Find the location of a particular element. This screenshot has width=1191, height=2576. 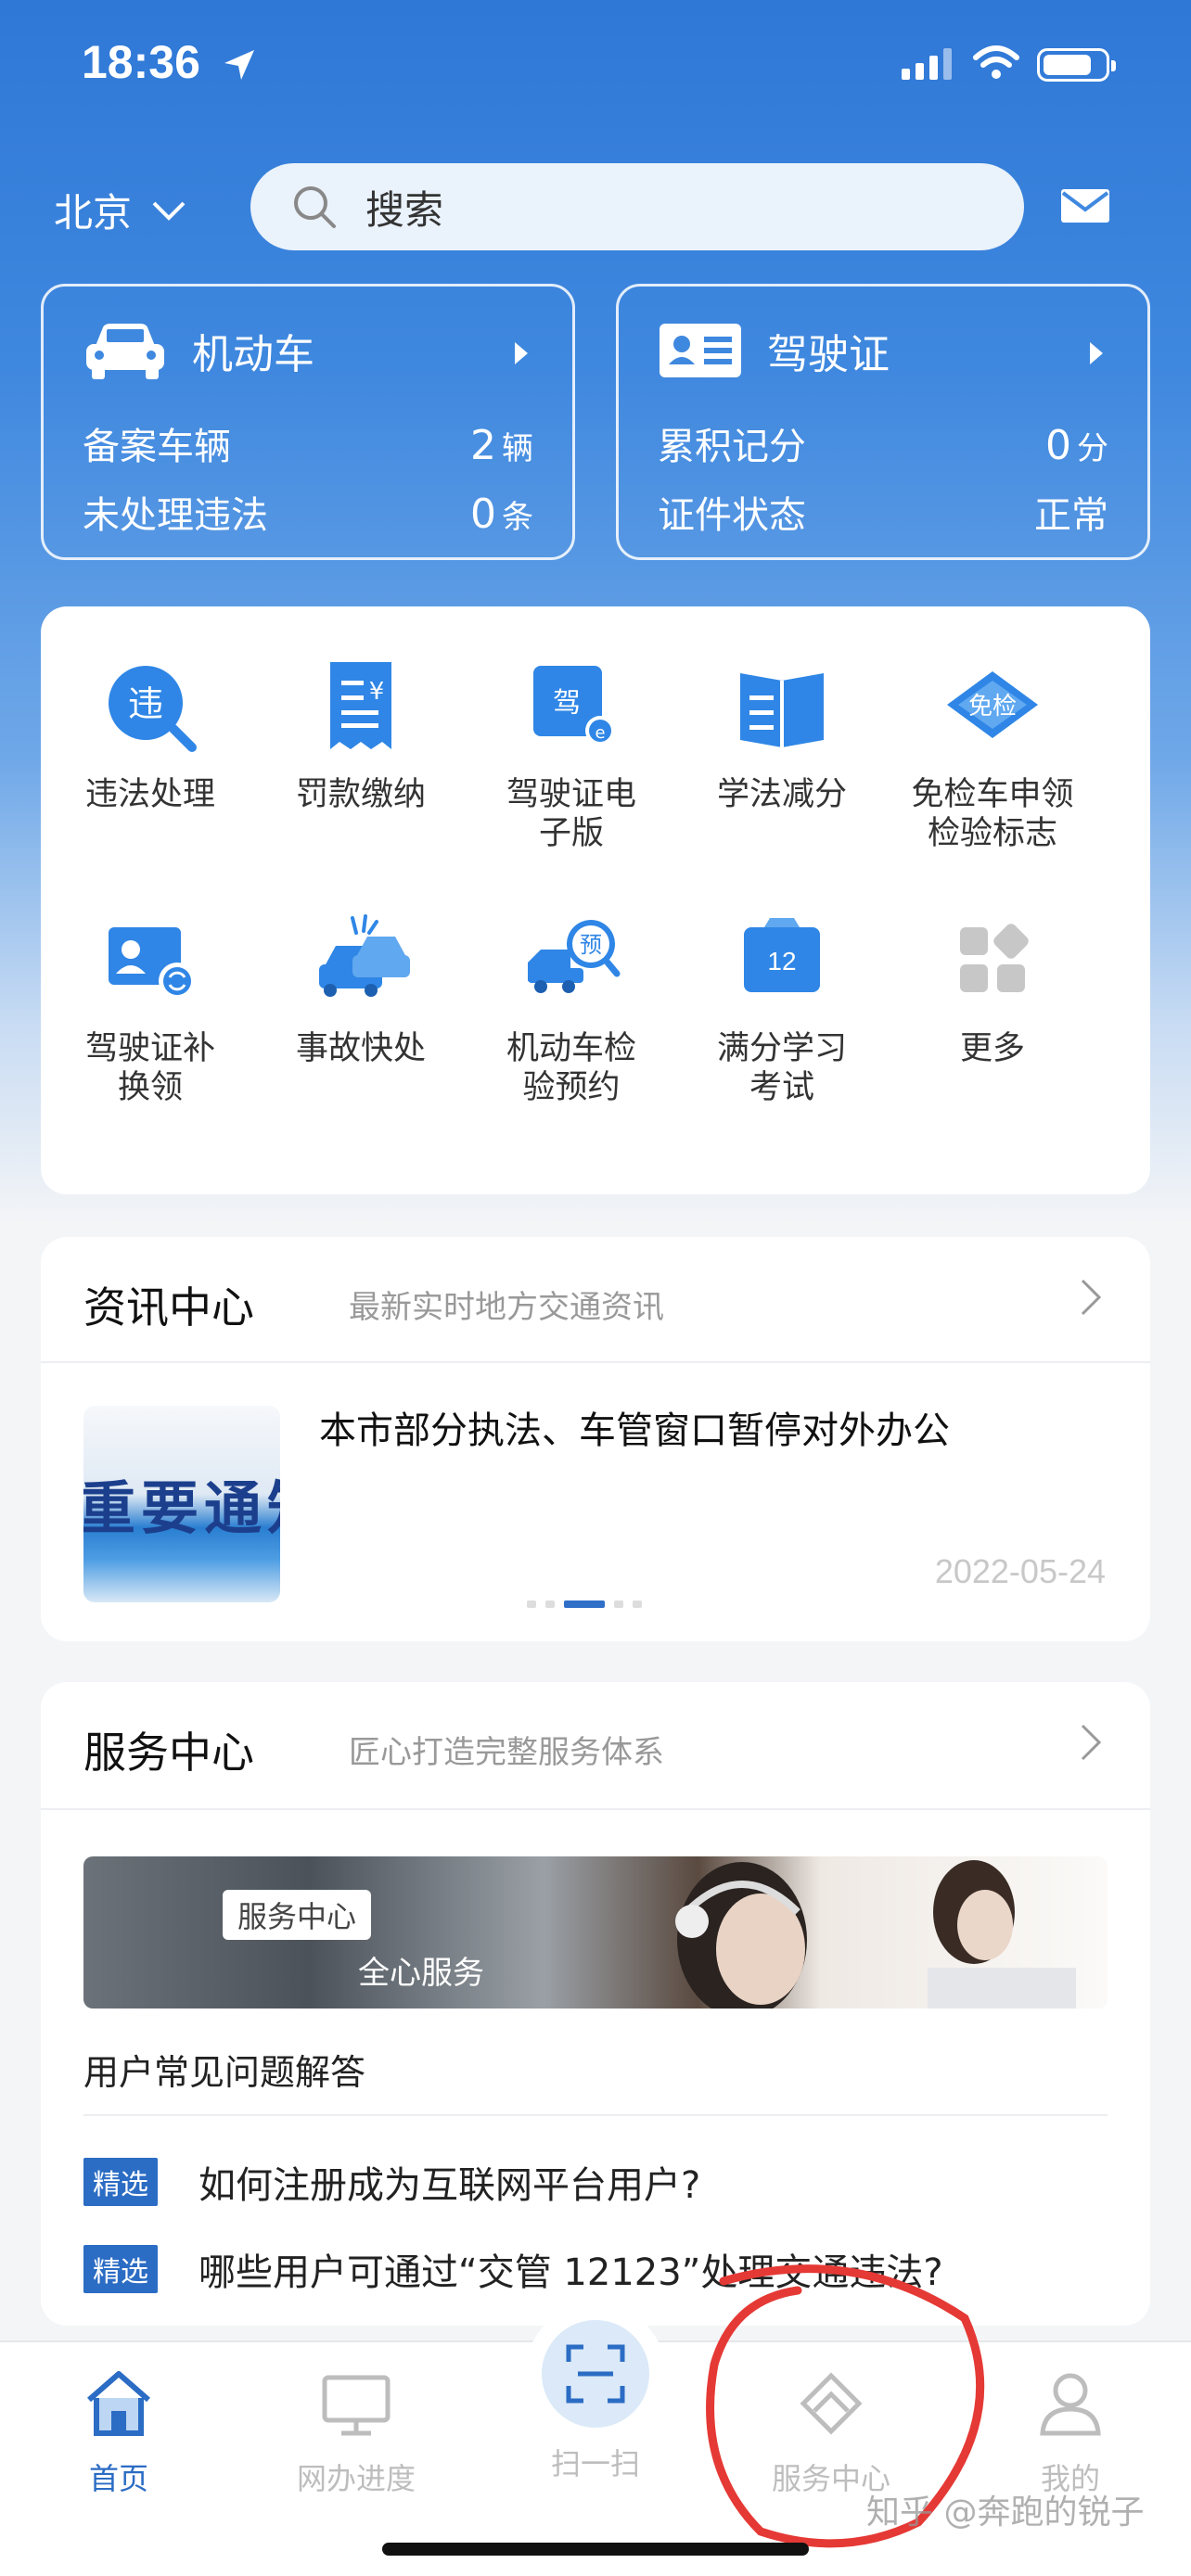

accumulated-points-row: 累积记分 0分 is located at coordinates (883, 443).